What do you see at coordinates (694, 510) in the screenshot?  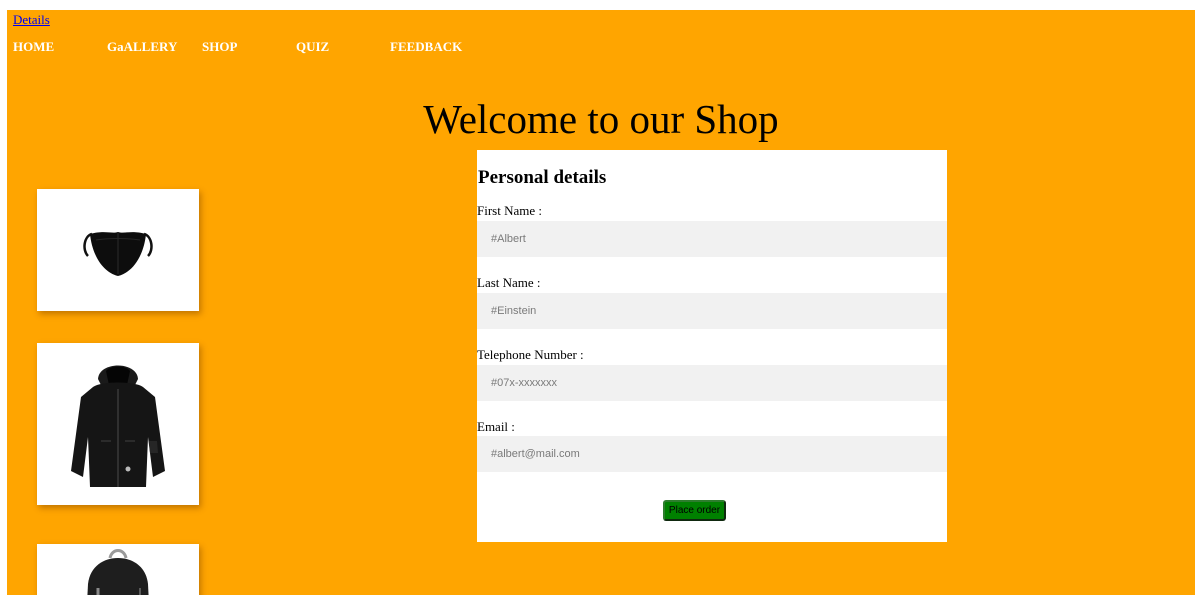 I see `place-order-button: Place order` at bounding box center [694, 510].